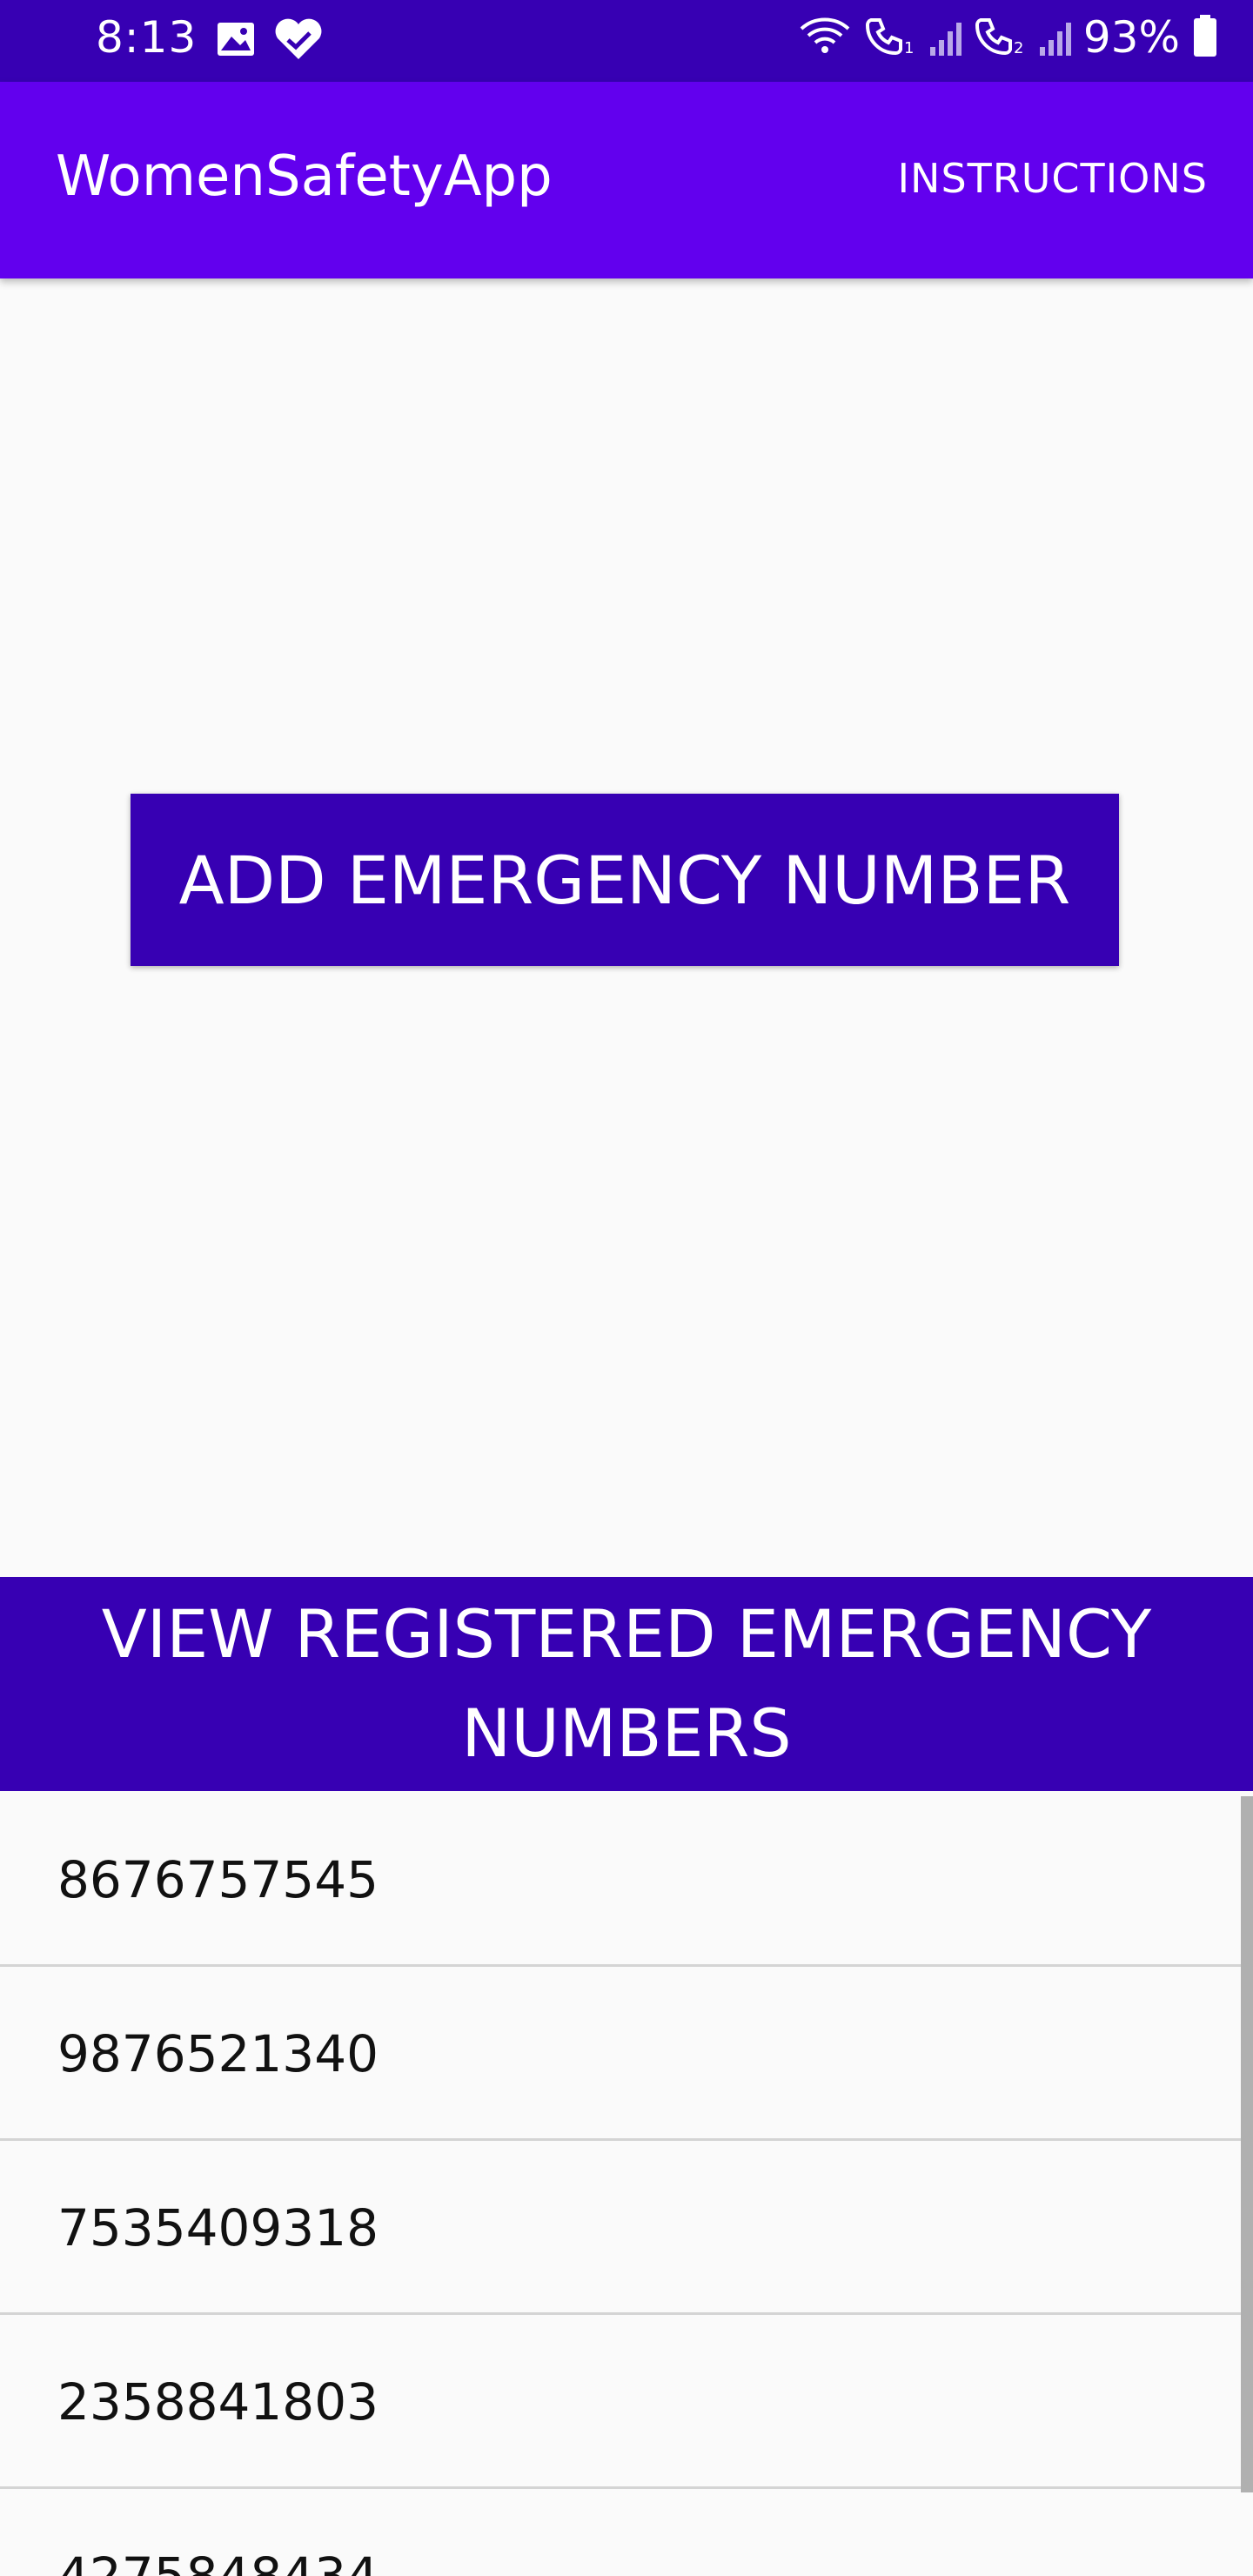 The width and height of the screenshot is (1253, 2576). I want to click on heart-check-icon, so click(298, 40).